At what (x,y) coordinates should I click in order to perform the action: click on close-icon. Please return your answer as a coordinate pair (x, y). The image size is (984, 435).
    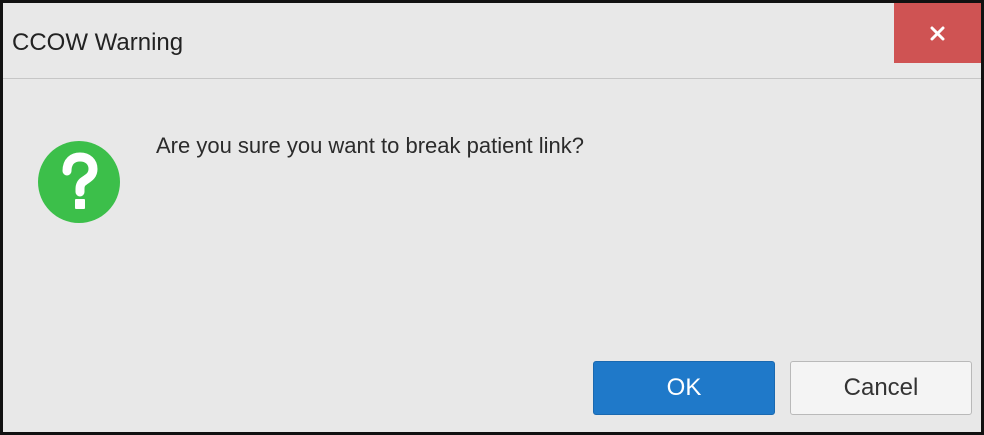
    Looking at the image, I should click on (937, 33).